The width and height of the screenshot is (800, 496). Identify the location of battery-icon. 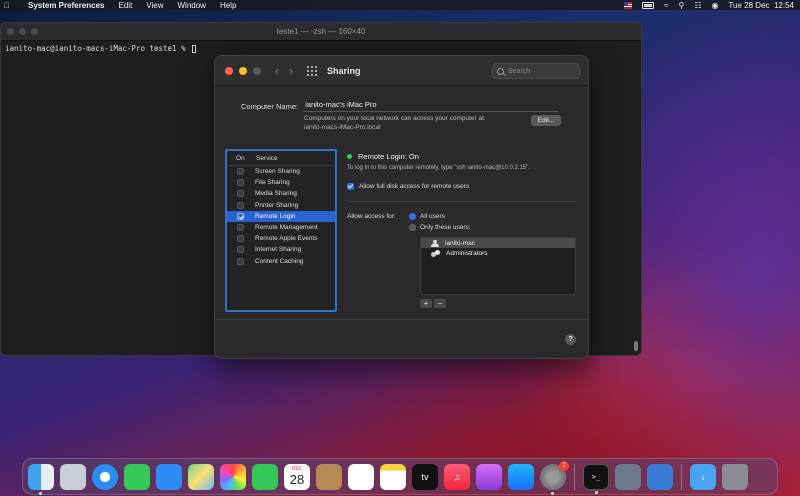
(648, 5).